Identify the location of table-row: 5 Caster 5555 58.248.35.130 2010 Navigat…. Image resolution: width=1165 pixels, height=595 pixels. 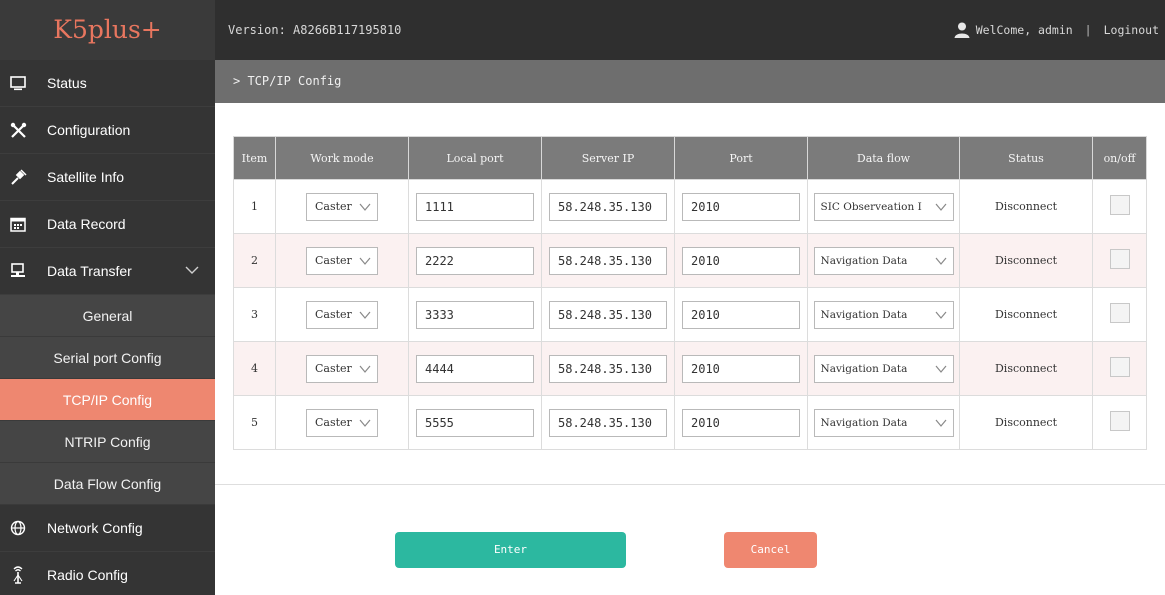
(690, 422).